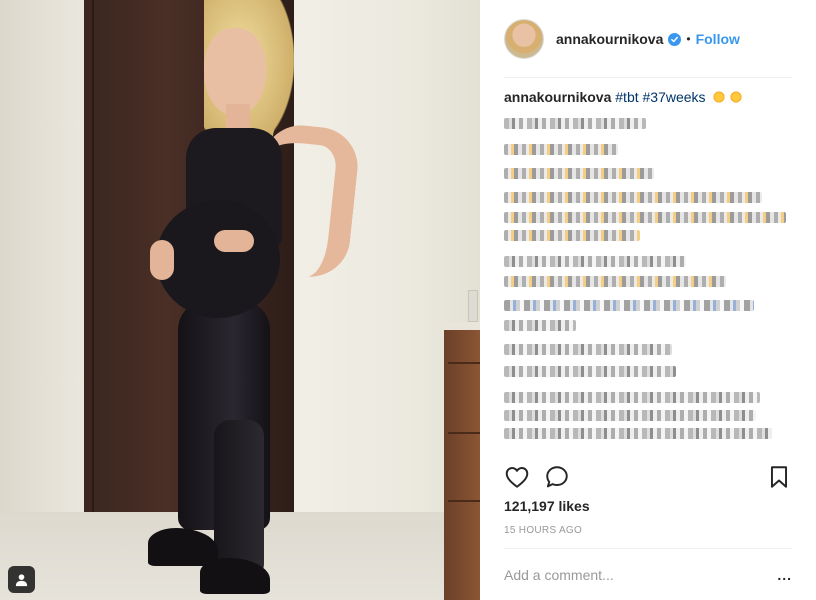 The height and width of the screenshot is (600, 816). I want to click on user-tag-glyph, so click(21, 580).